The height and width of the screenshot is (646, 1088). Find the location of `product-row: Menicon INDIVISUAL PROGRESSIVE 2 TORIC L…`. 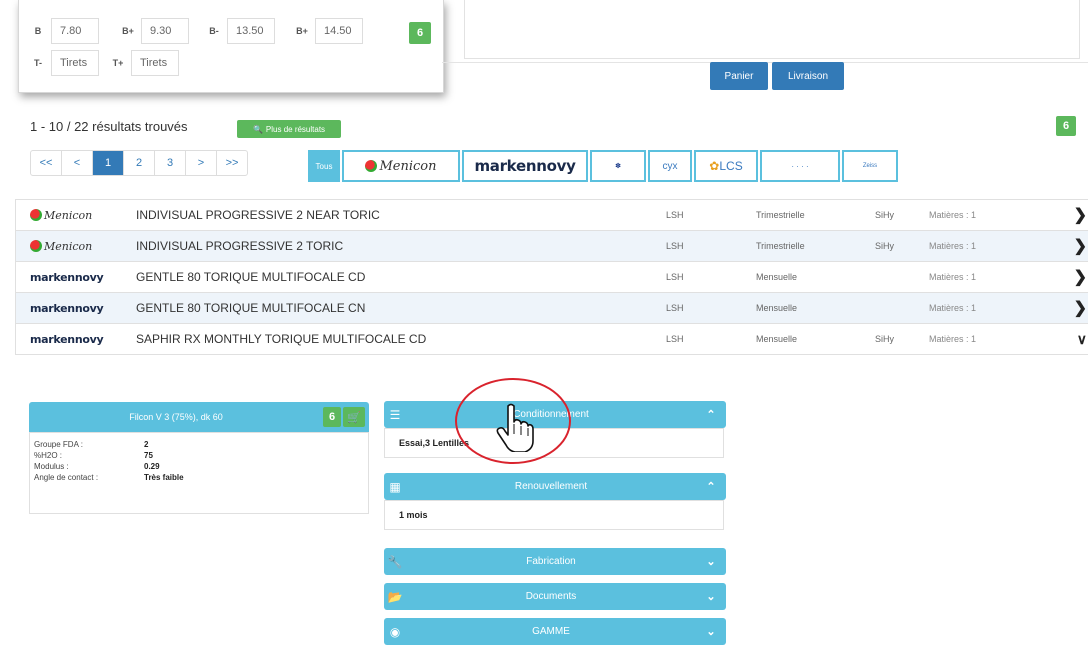

product-row: Menicon INDIVISUAL PROGRESSIVE 2 TORIC L… is located at coordinates (551, 246).